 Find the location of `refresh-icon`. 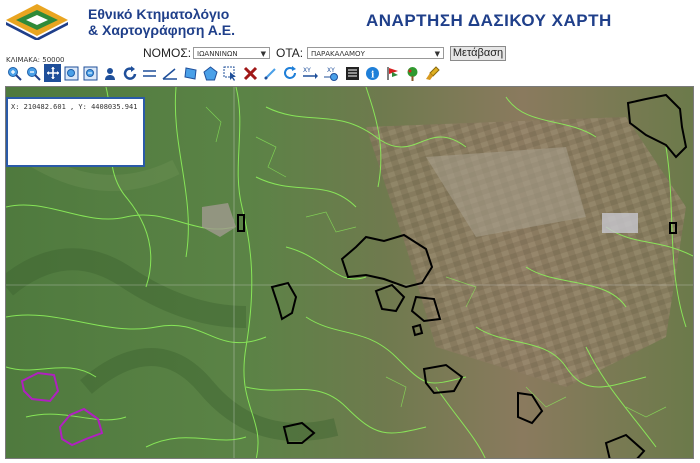

refresh-icon is located at coordinates (290, 73).